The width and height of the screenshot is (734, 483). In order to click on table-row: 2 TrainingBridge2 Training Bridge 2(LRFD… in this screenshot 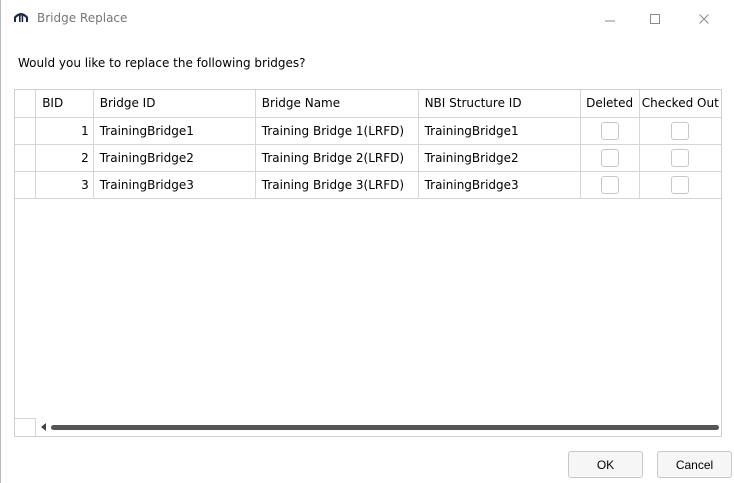, I will do `click(368, 158)`.